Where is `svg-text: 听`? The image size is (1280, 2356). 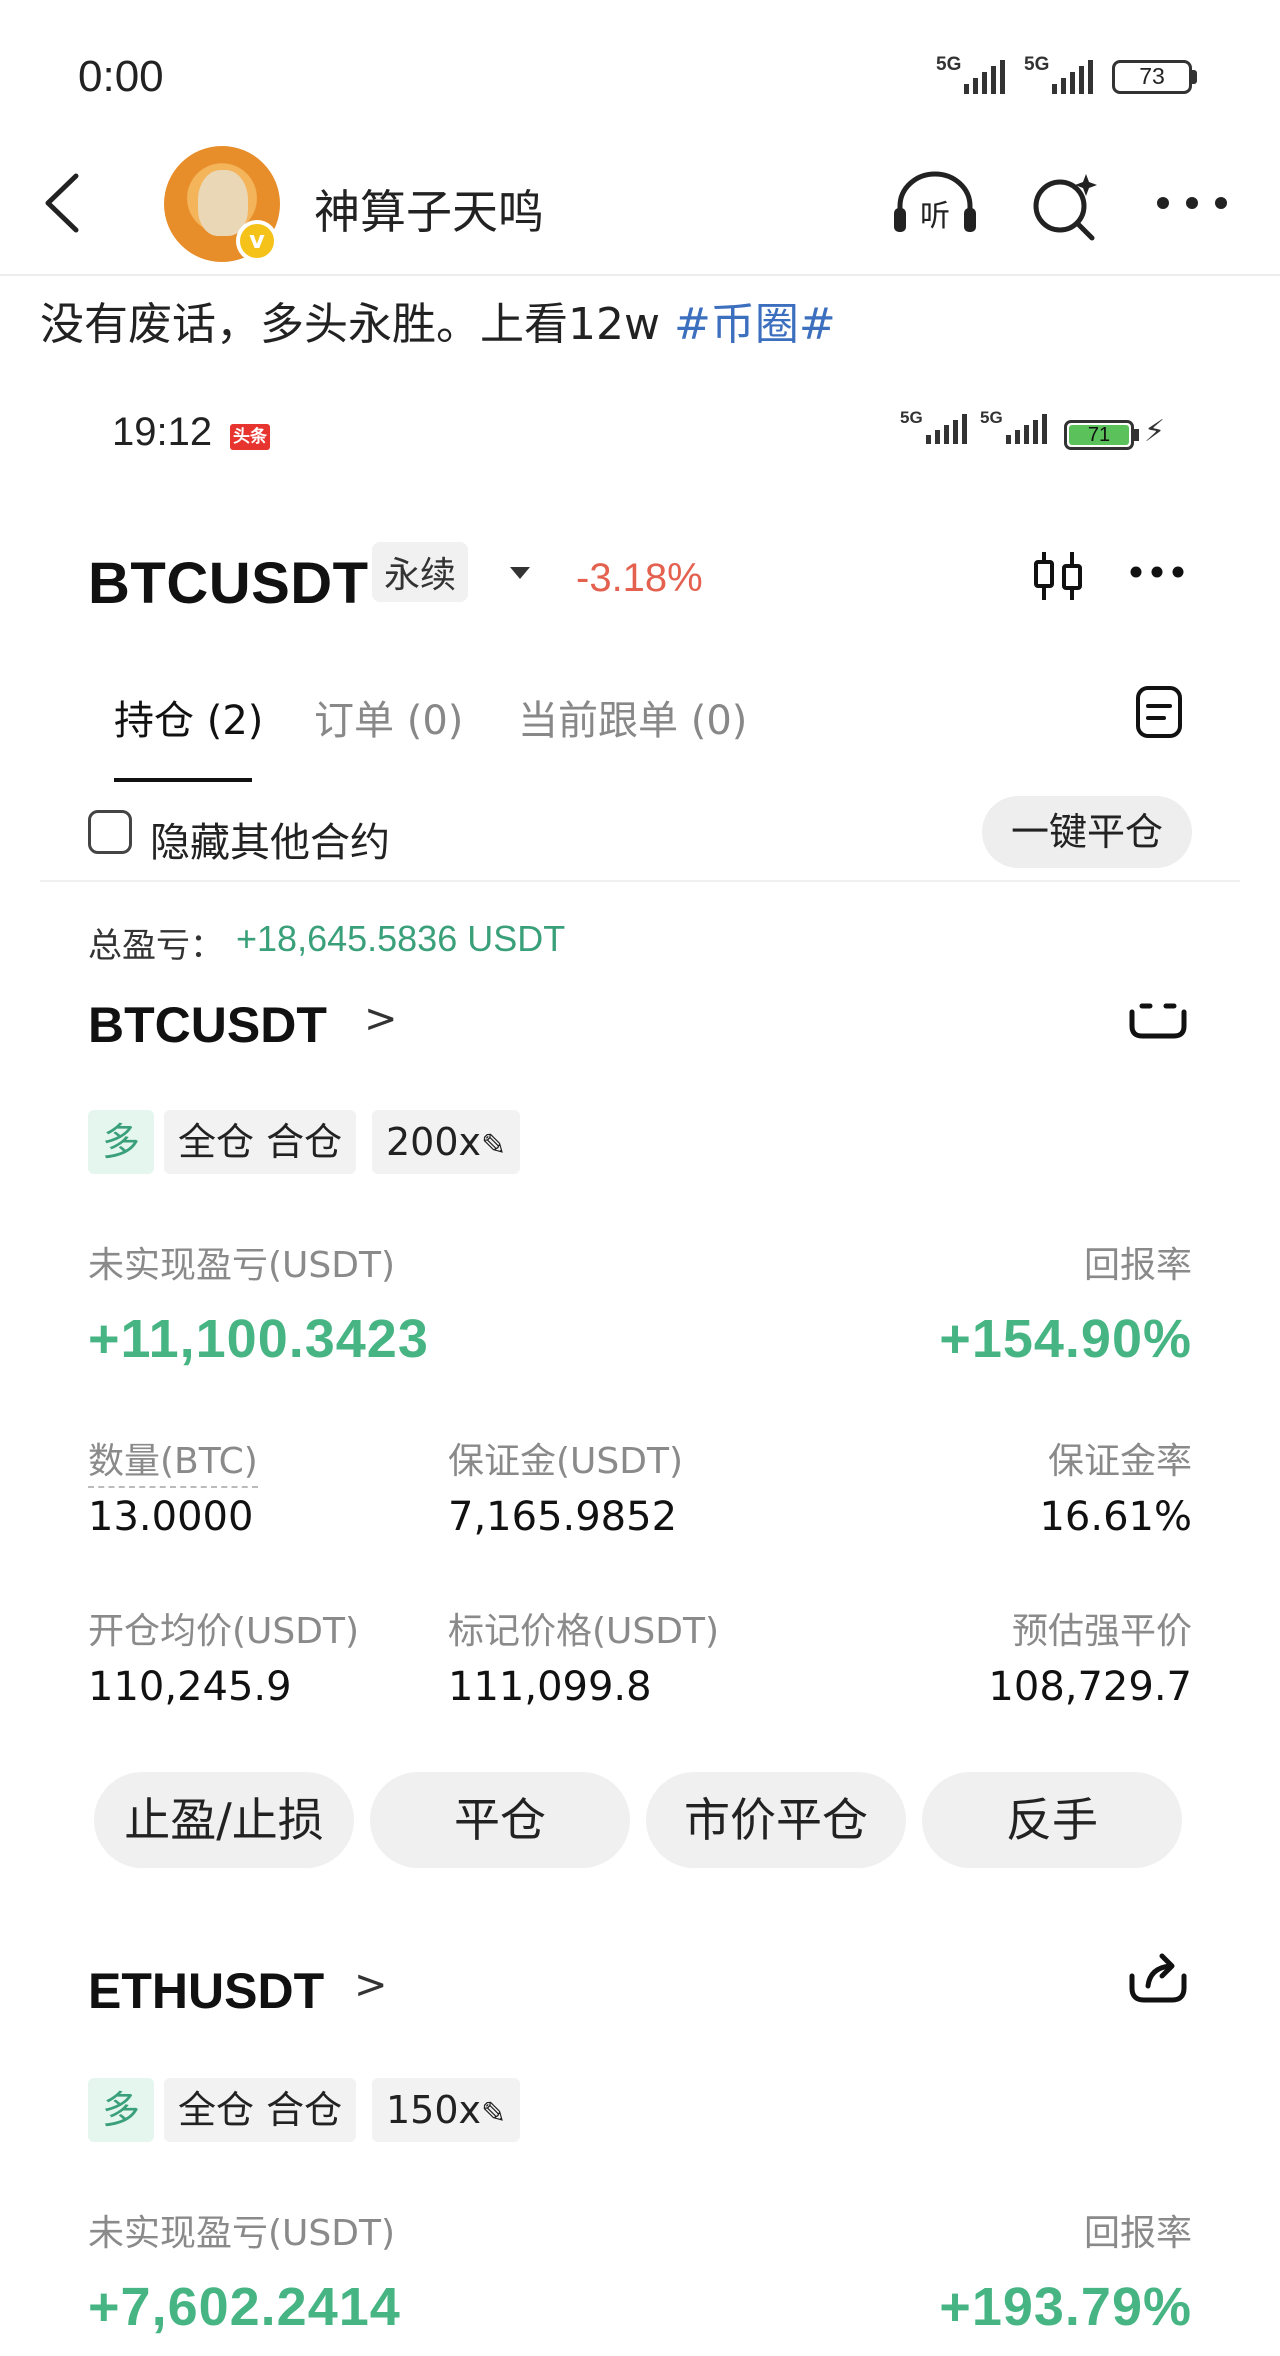 svg-text: 听 is located at coordinates (935, 216).